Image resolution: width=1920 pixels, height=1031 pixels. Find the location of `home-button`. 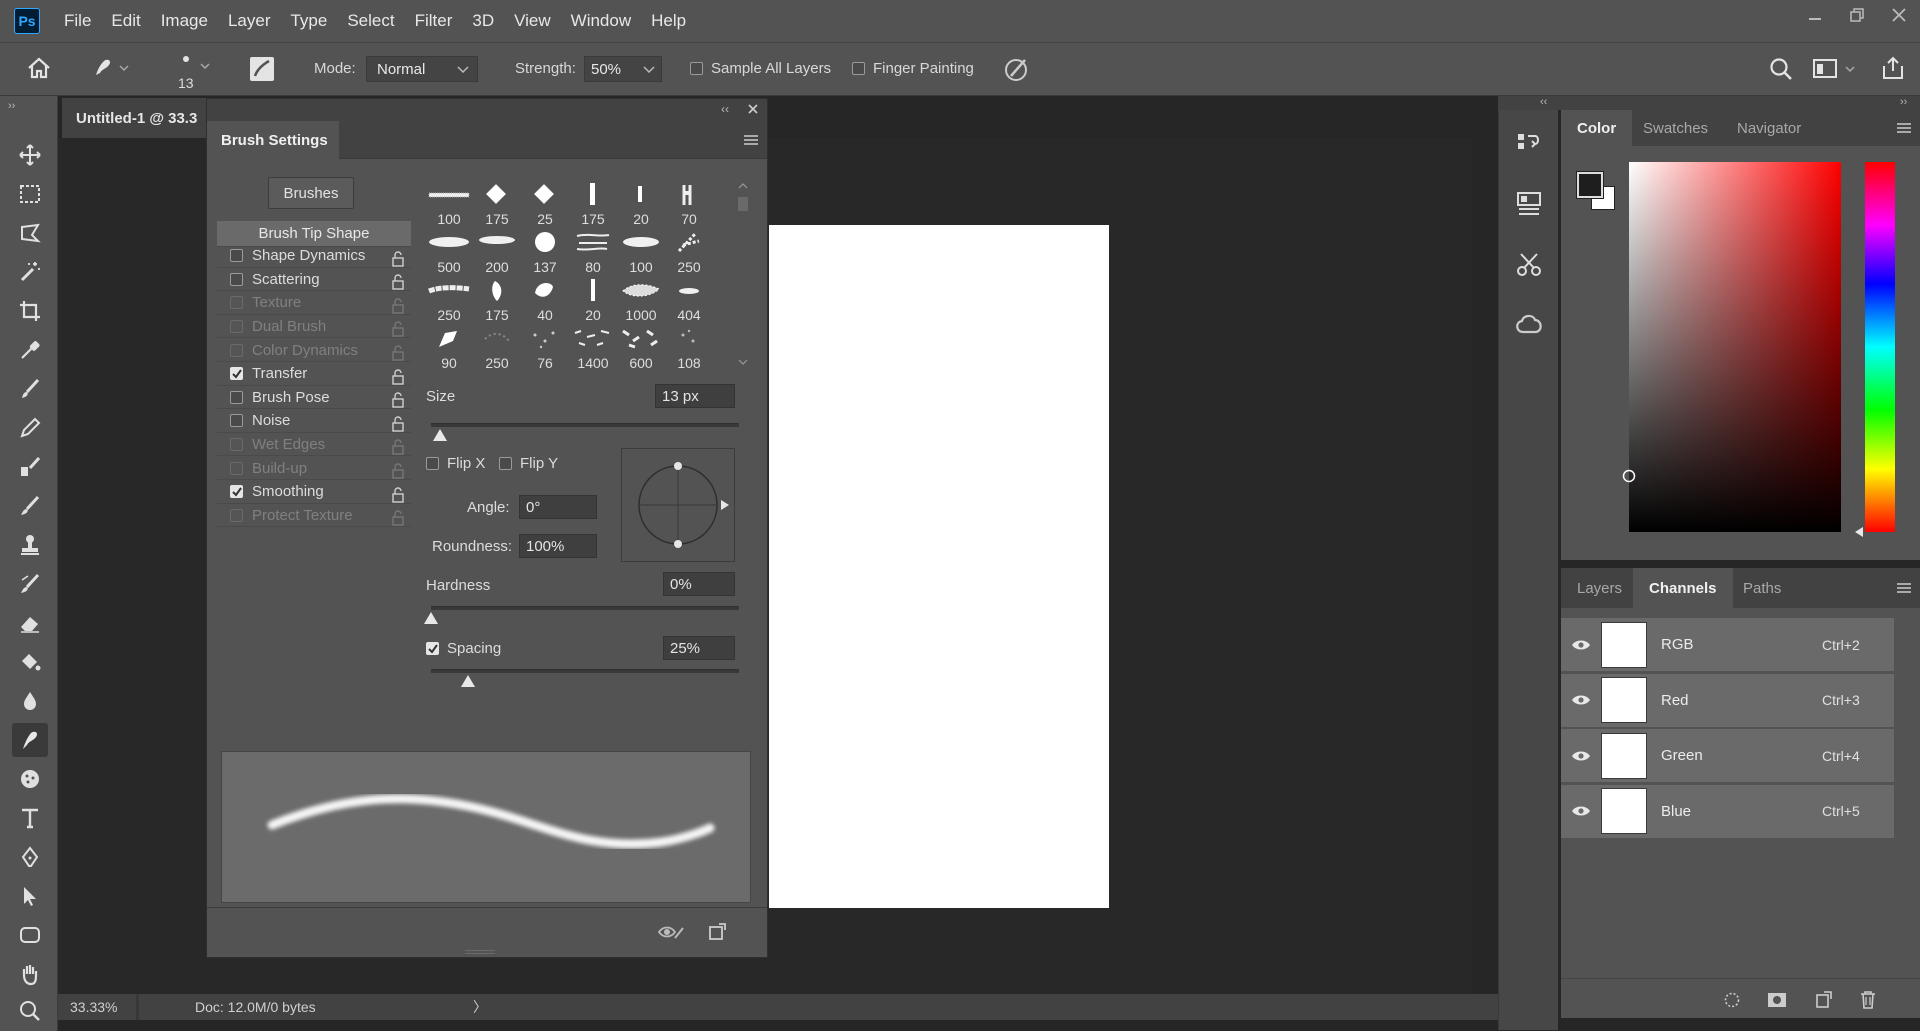

home-button is located at coordinates (39, 68).